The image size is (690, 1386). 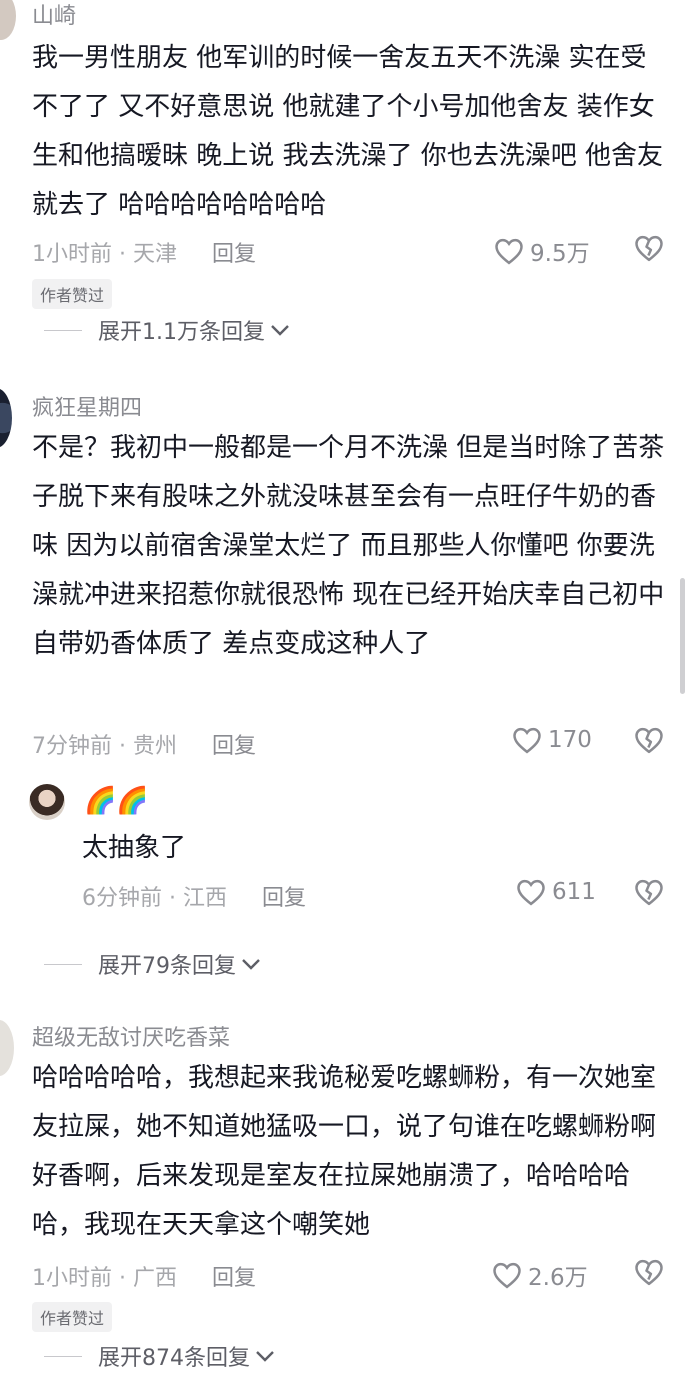 I want to click on reply-text: 太抽象了, so click(x=134, y=848).